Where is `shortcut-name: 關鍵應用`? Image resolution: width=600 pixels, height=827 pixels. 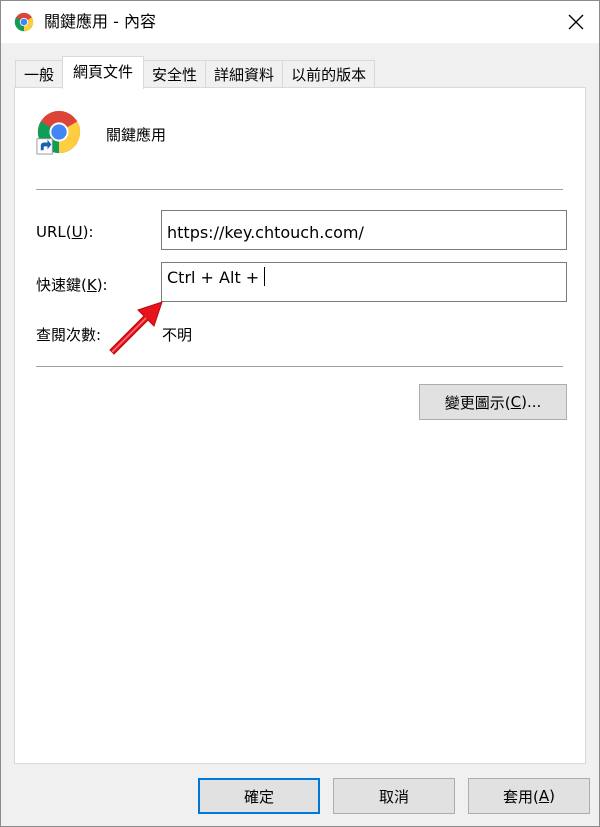
shortcut-name: 關鍵應用 is located at coordinates (136, 135).